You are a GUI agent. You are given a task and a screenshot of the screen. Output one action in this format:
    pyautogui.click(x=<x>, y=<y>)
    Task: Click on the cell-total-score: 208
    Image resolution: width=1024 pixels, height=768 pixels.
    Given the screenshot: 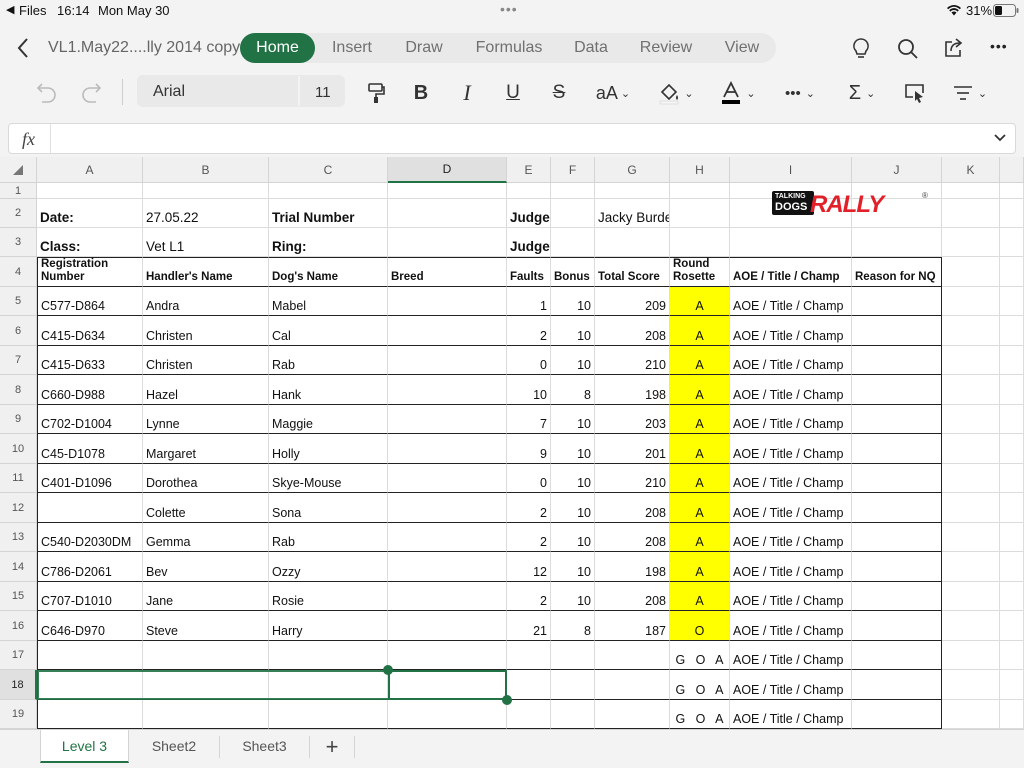 What is the action you would take?
    pyautogui.click(x=632, y=596)
    